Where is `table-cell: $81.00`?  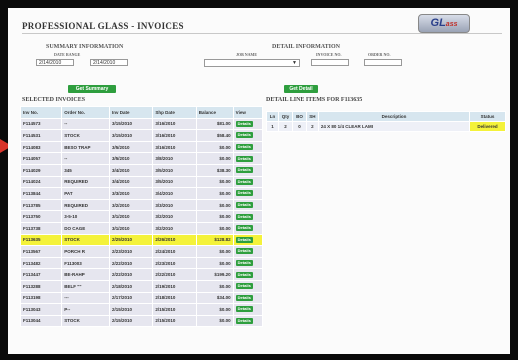
table-cell: $81.00 is located at coordinates (214, 124).